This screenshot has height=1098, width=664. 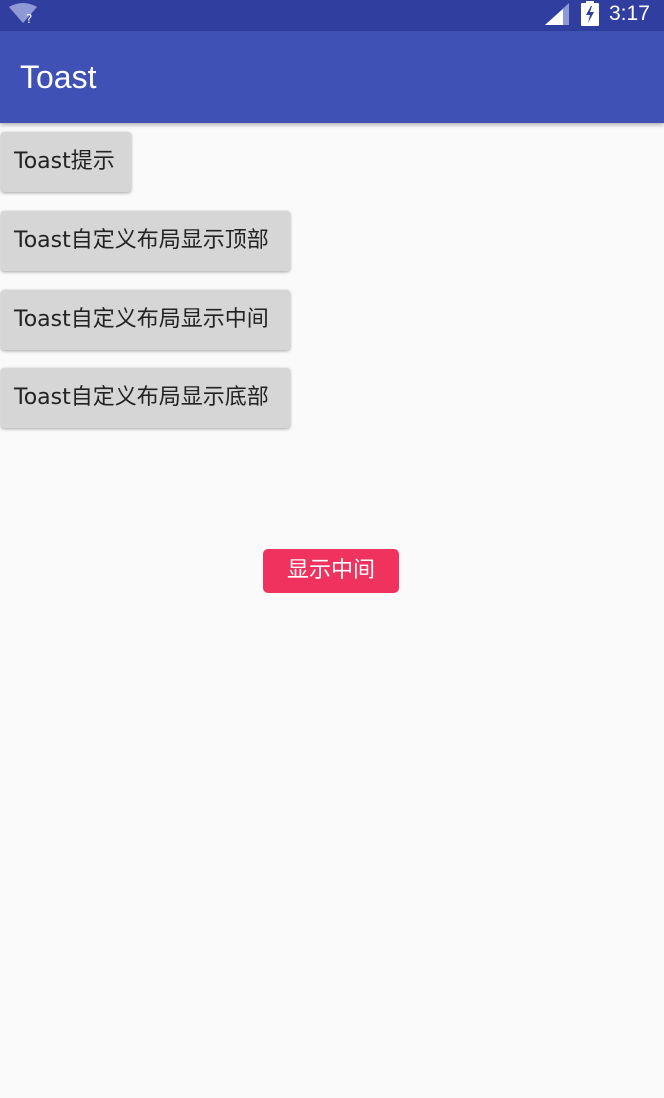 What do you see at coordinates (66, 162) in the screenshot?
I see `toast-hint-button: Toast提示` at bounding box center [66, 162].